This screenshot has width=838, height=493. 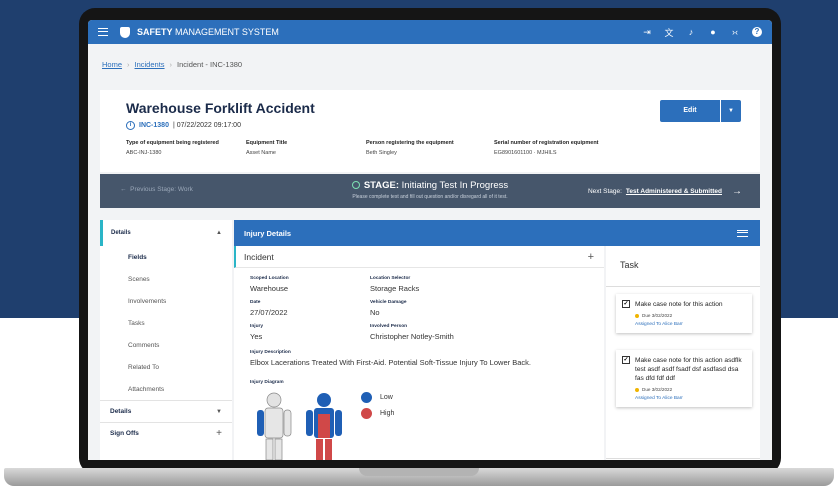 What do you see at coordinates (166, 279) in the screenshot?
I see `nav-item-scenes: Scenes` at bounding box center [166, 279].